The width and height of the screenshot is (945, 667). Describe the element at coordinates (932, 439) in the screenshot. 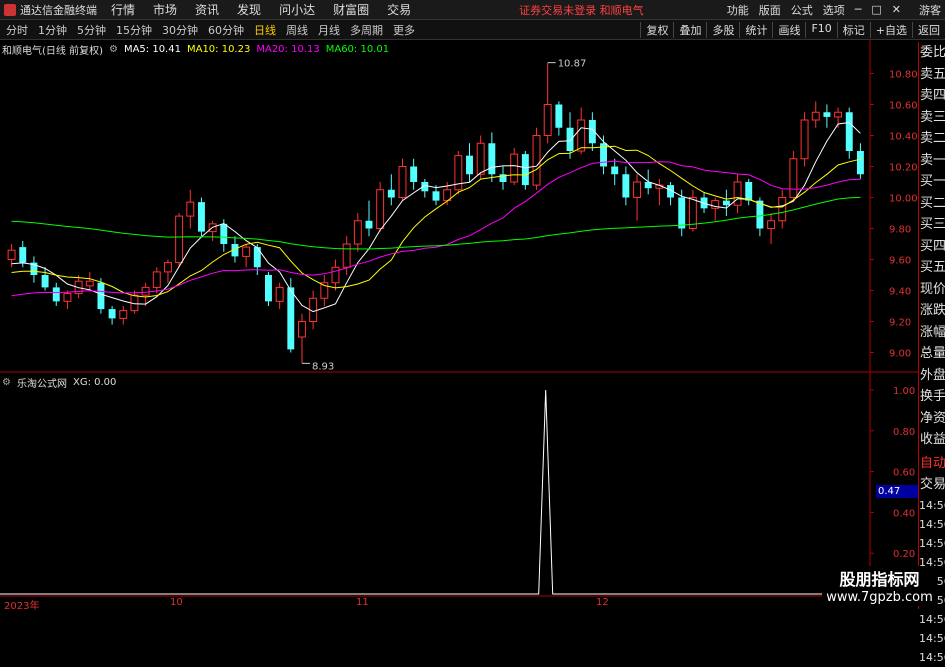

I see `quote-label: 收益` at that location.